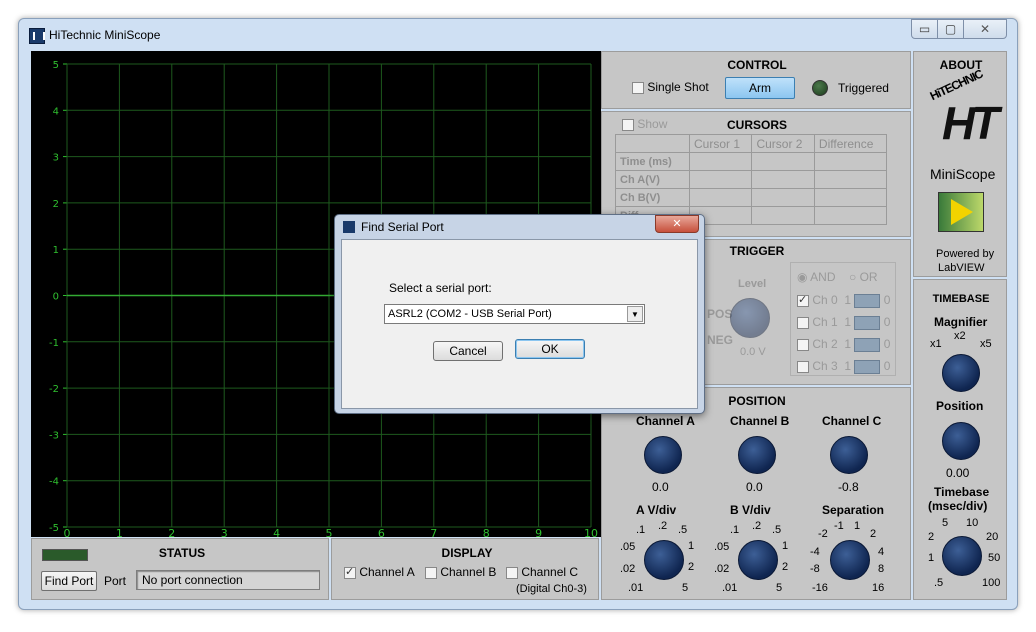 This screenshot has height=632, width=1036. What do you see at coordinates (468, 351) in the screenshot?
I see `cancel-button: Cancel` at bounding box center [468, 351].